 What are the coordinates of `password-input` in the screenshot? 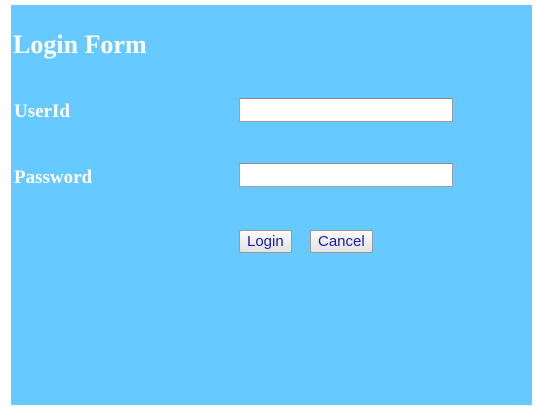 It's located at (346, 175).